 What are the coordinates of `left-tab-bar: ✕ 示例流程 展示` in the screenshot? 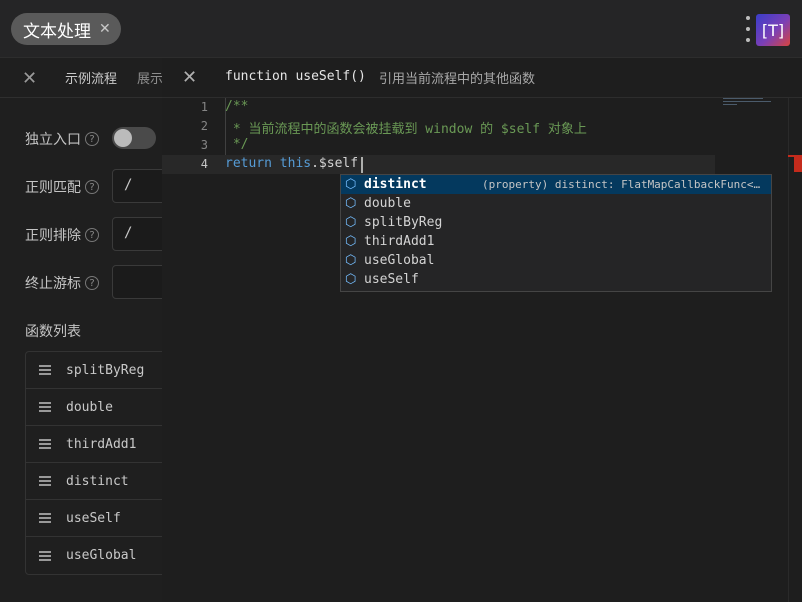 It's located at (81, 78).